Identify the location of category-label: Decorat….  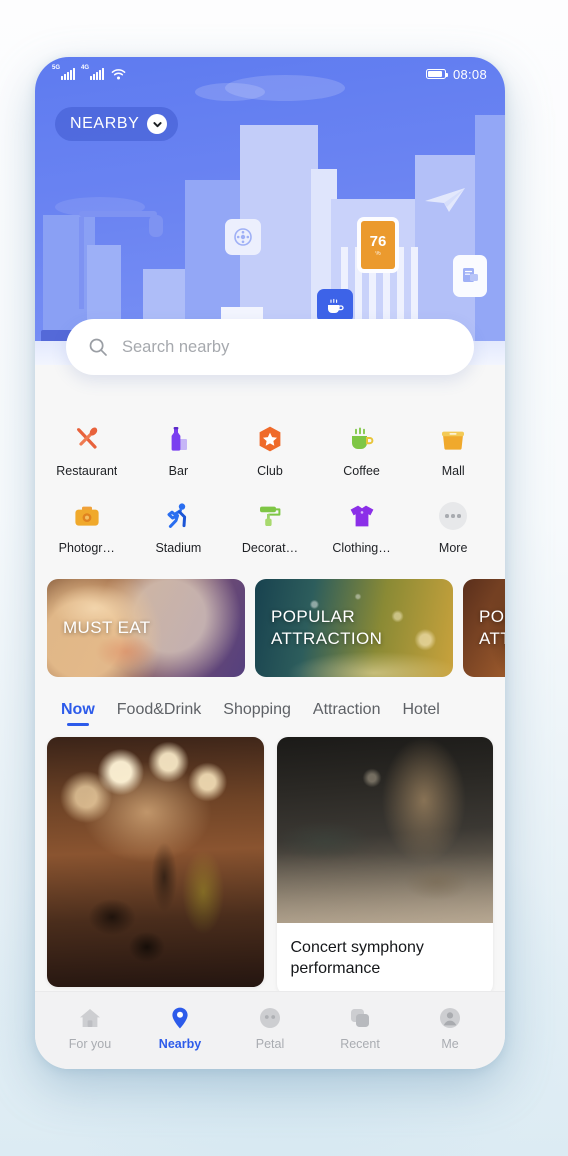
(270, 548).